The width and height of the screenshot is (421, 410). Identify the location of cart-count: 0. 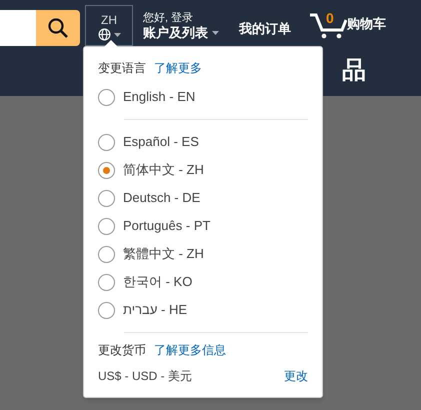
(330, 18).